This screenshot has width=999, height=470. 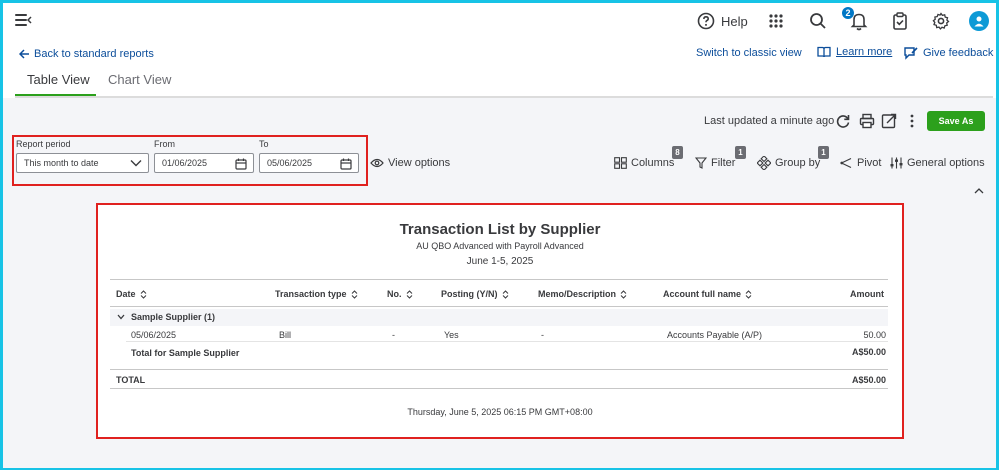 What do you see at coordinates (290, 163) in the screenshot?
I see `to-date-value: 05/06/2025` at bounding box center [290, 163].